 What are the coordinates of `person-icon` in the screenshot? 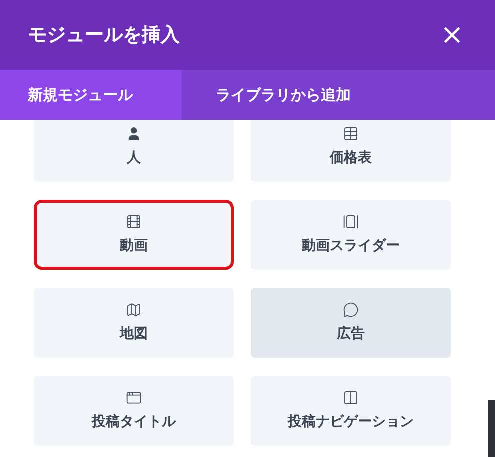 It's located at (134, 134).